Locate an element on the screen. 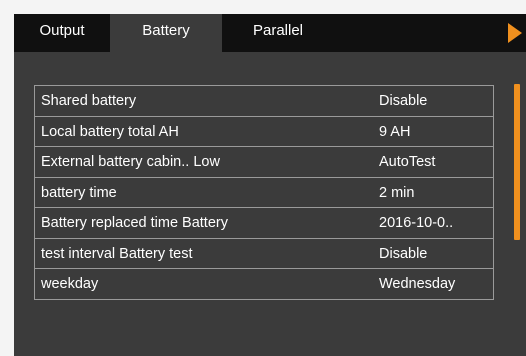 This screenshot has width=526, height=356. tab-parallel: Parallel is located at coordinates (278, 33).